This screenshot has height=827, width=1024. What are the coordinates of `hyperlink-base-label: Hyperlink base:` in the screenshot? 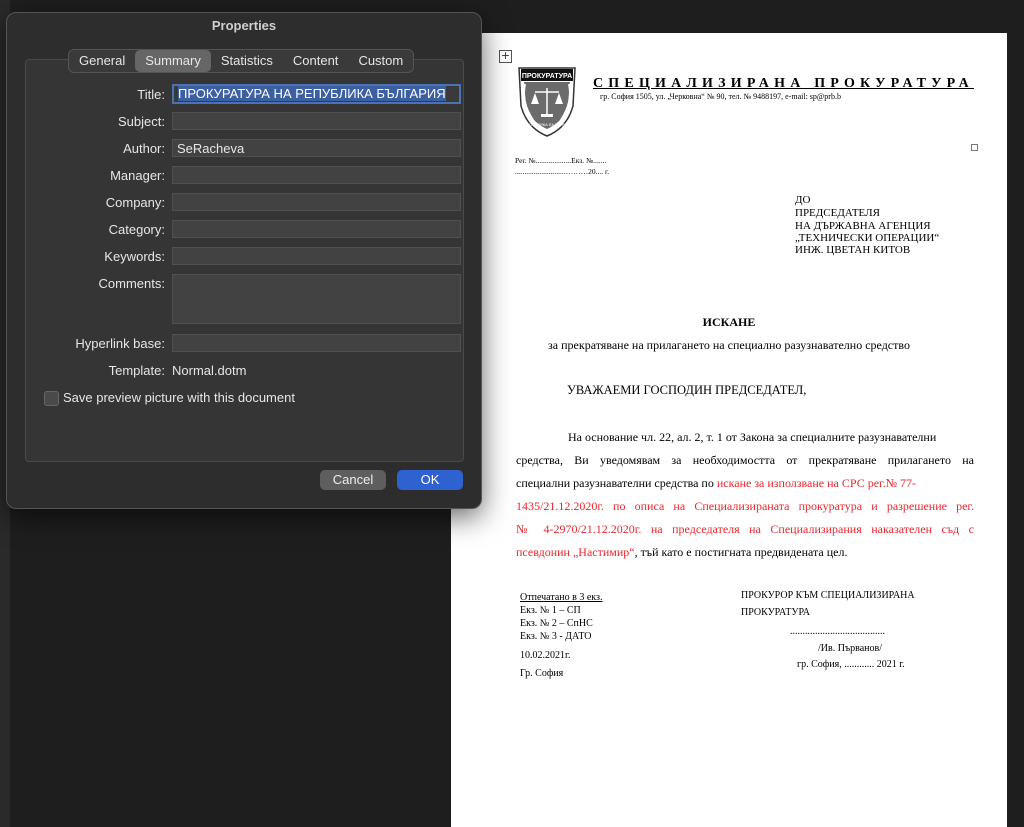 It's located at (120, 343).